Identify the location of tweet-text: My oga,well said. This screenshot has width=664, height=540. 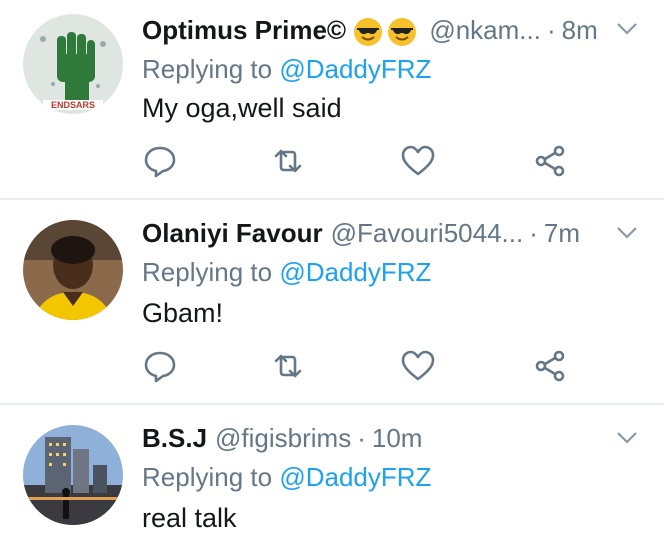
(242, 108).